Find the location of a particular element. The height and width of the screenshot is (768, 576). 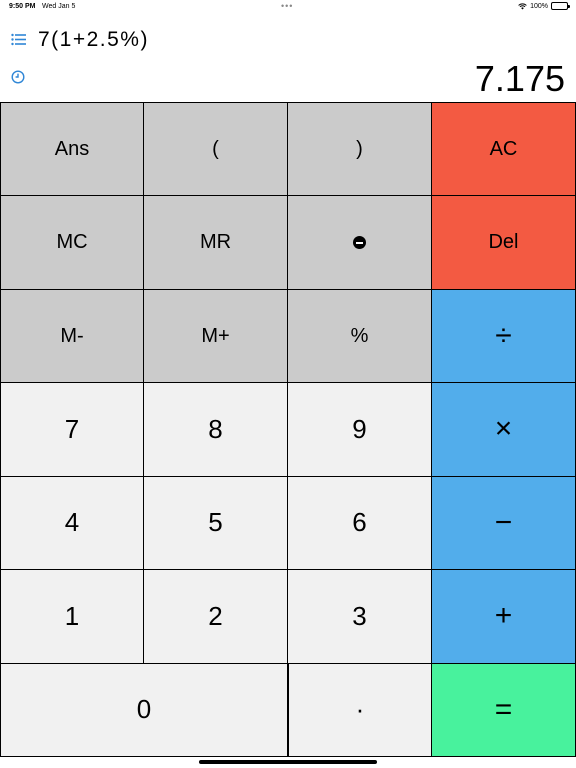

all-clear-button: AC is located at coordinates (504, 150).